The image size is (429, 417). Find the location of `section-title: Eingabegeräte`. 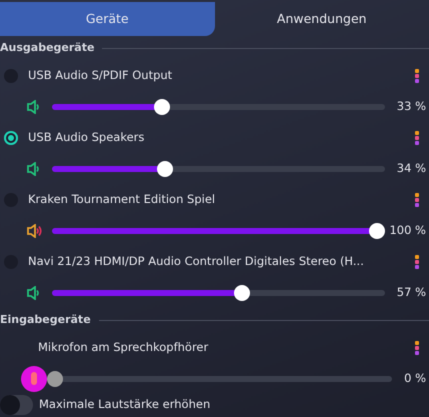

section-title: Eingabegeräte is located at coordinates (45, 320).